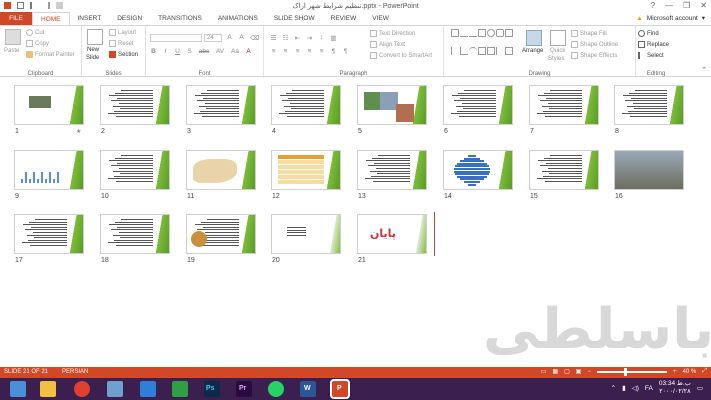 The width and height of the screenshot is (711, 400). I want to click on char-spacing-button: AV, so click(220, 51).